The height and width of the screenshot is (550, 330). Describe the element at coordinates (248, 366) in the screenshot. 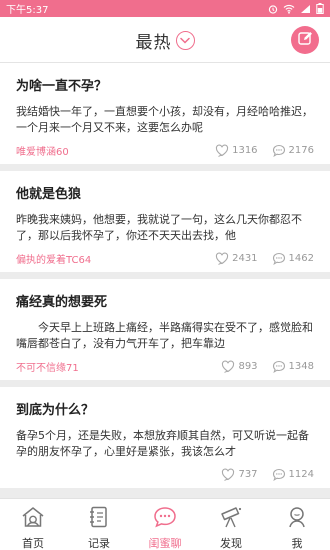

I see `like-count-value: 893` at that location.